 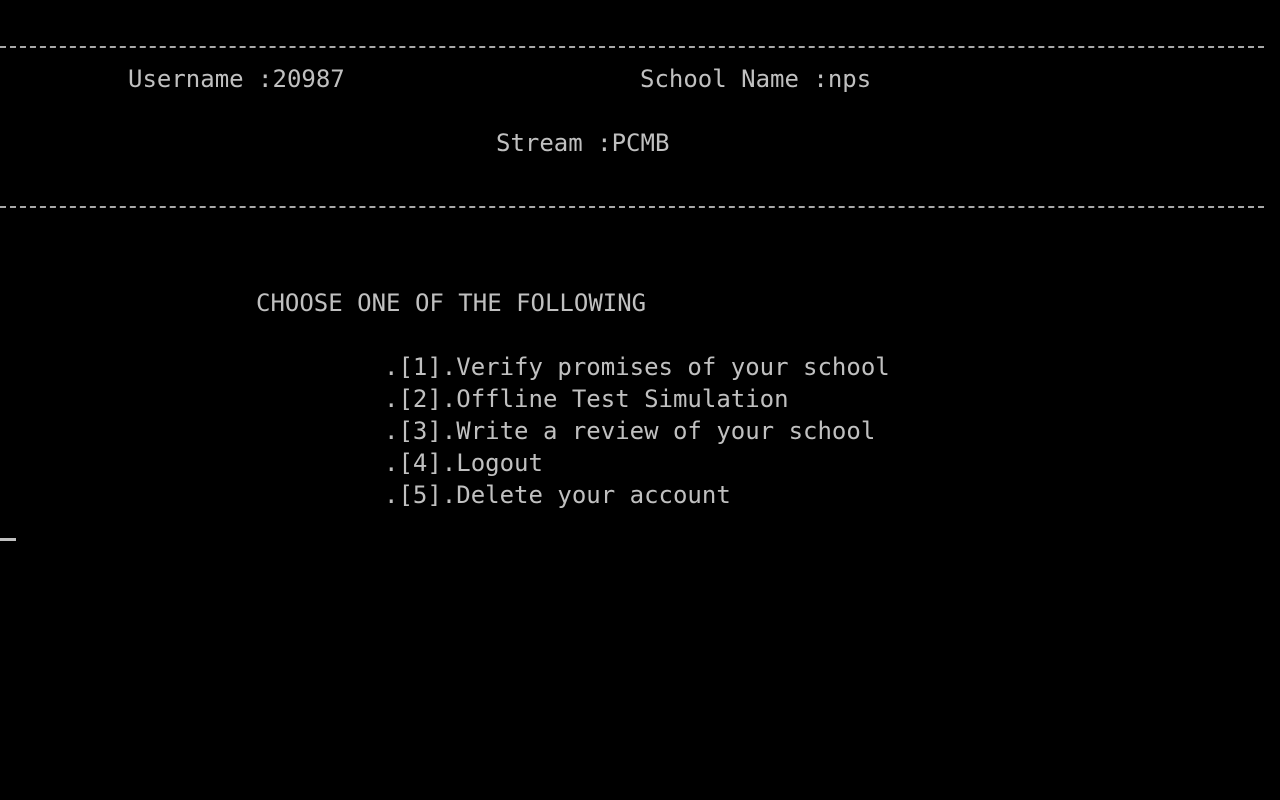 What do you see at coordinates (637, 367) in the screenshot?
I see `menu-item-verify-promises: .[1].Verify promises of your school` at bounding box center [637, 367].